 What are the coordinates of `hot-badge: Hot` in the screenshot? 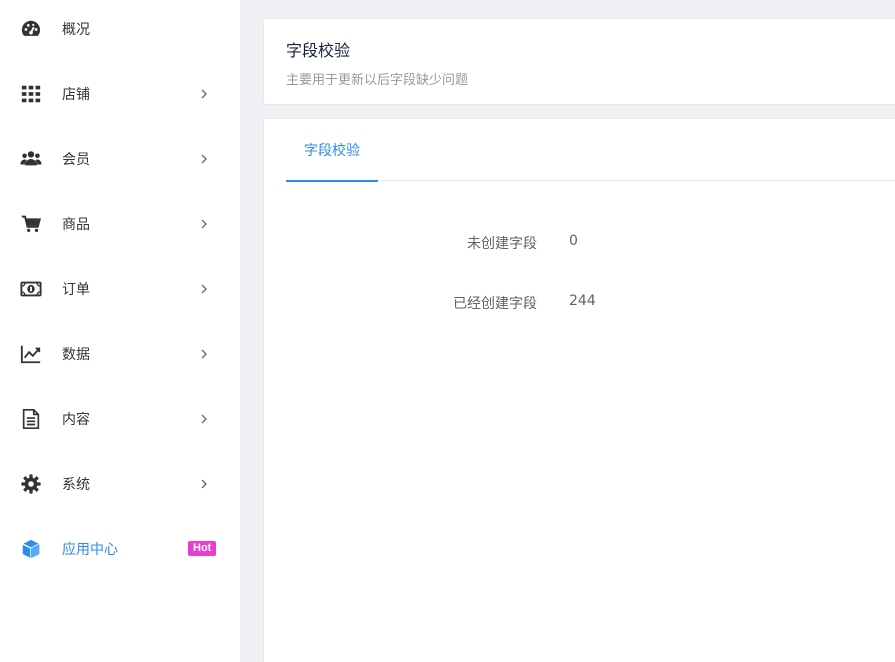 It's located at (202, 548).